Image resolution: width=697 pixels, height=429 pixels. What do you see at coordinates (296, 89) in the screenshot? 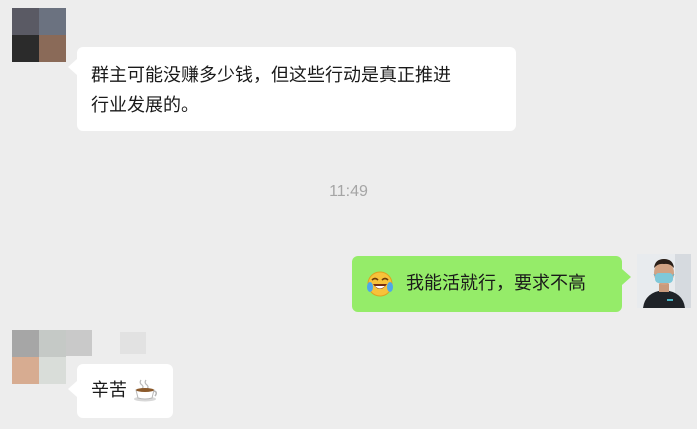
I see `message-bubble: 群主可能没赚多少钱，但这些行动是真正推进 行业发展的。` at bounding box center [296, 89].